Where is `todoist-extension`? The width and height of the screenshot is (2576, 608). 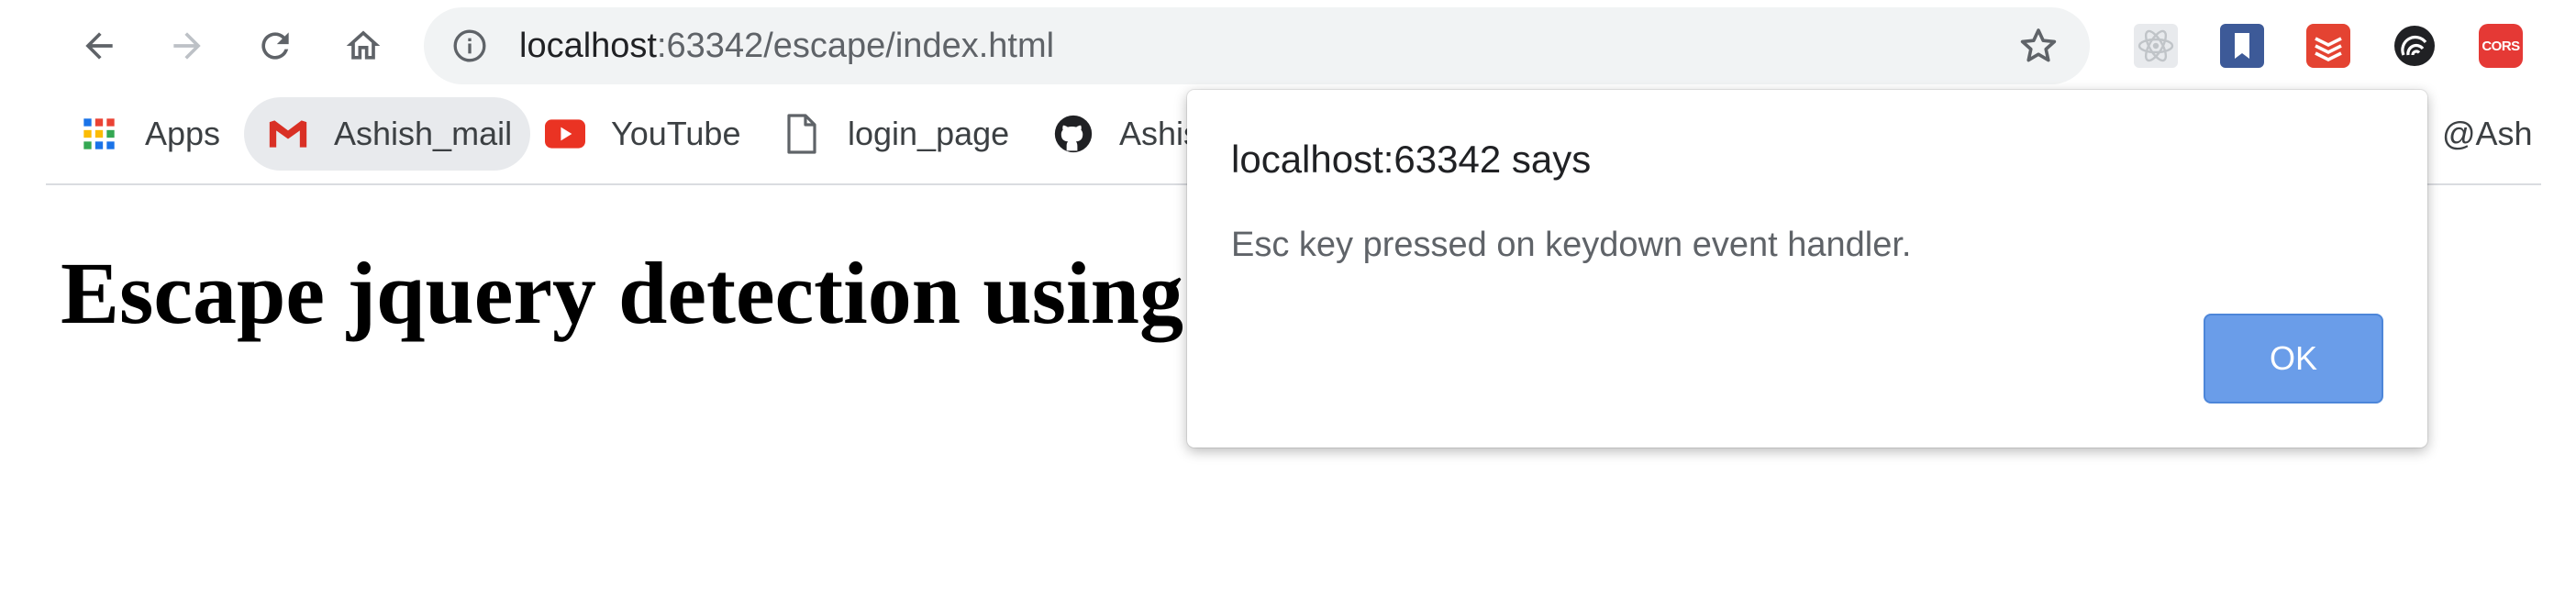 todoist-extension is located at coordinates (2328, 46).